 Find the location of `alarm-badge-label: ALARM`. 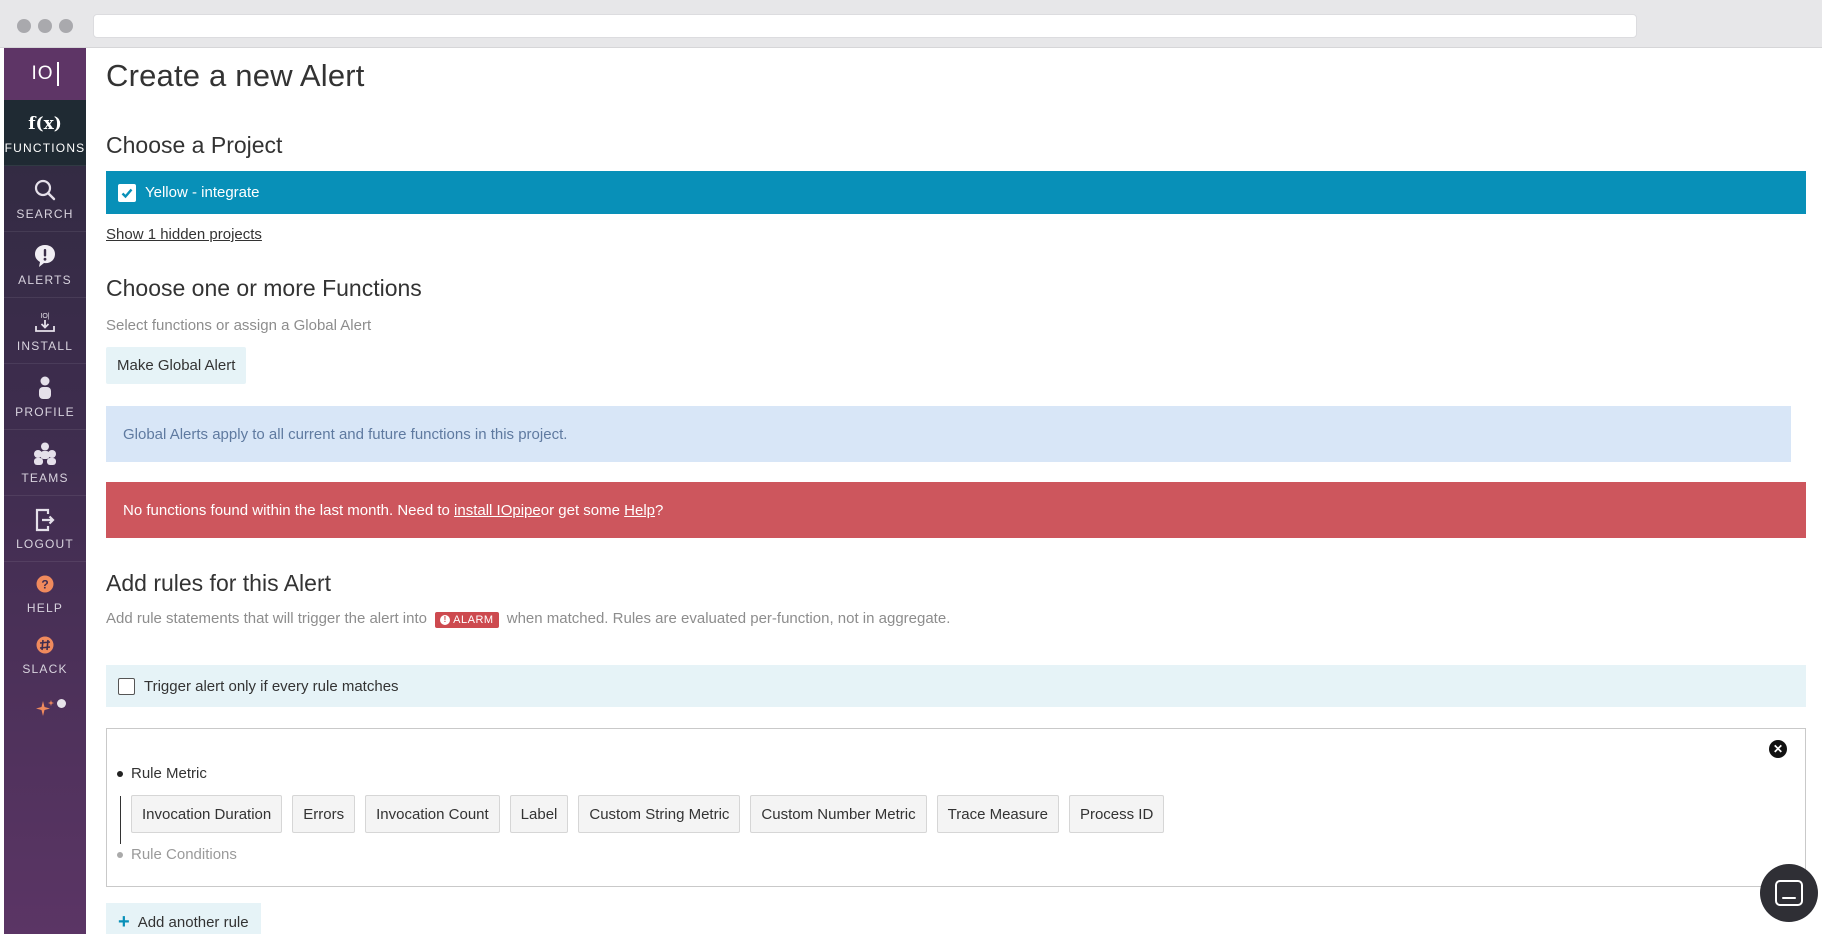

alarm-badge-label: ALARM is located at coordinates (473, 619).